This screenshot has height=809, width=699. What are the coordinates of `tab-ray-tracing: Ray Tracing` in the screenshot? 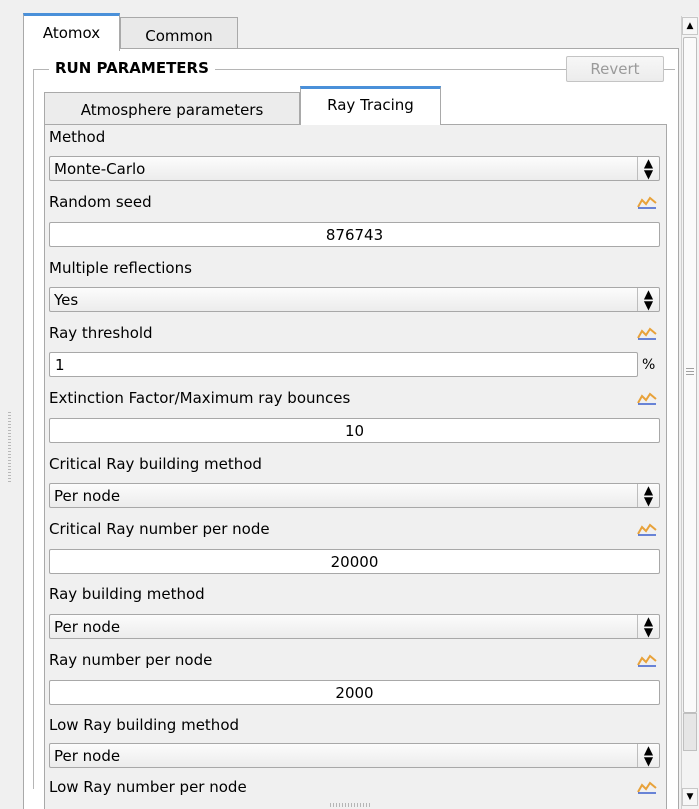 It's located at (370, 105).